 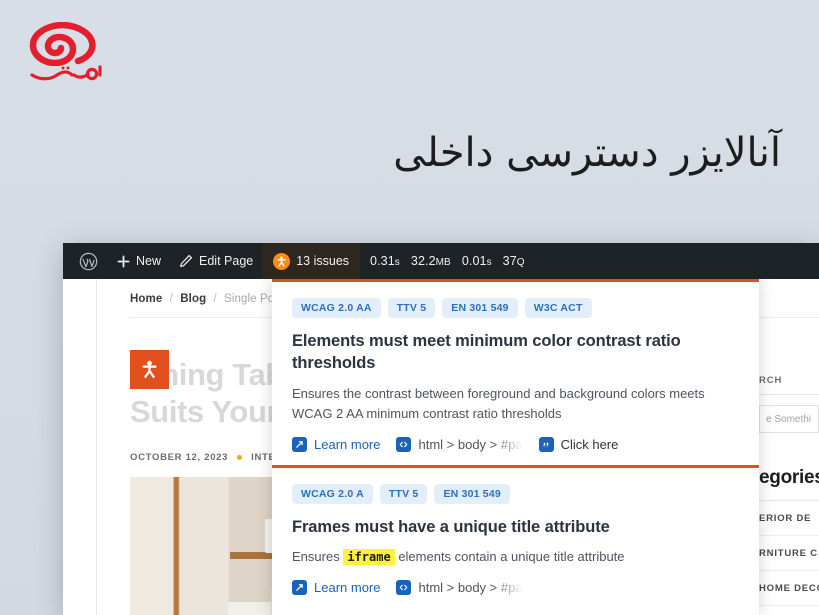 What do you see at coordinates (789, 518) in the screenshot?
I see `sidebar-category-item: ERIOR DE` at bounding box center [789, 518].